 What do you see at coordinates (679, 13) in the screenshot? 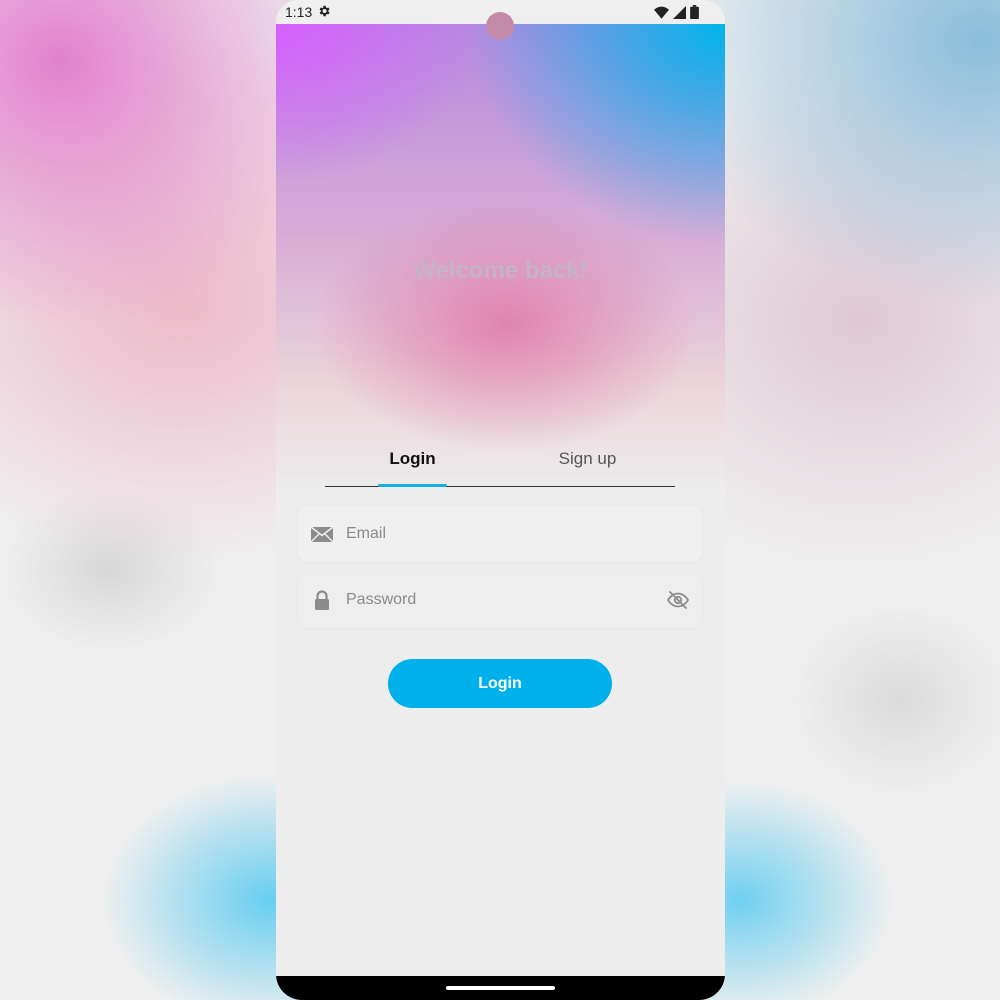
I see `signal-icon` at bounding box center [679, 13].